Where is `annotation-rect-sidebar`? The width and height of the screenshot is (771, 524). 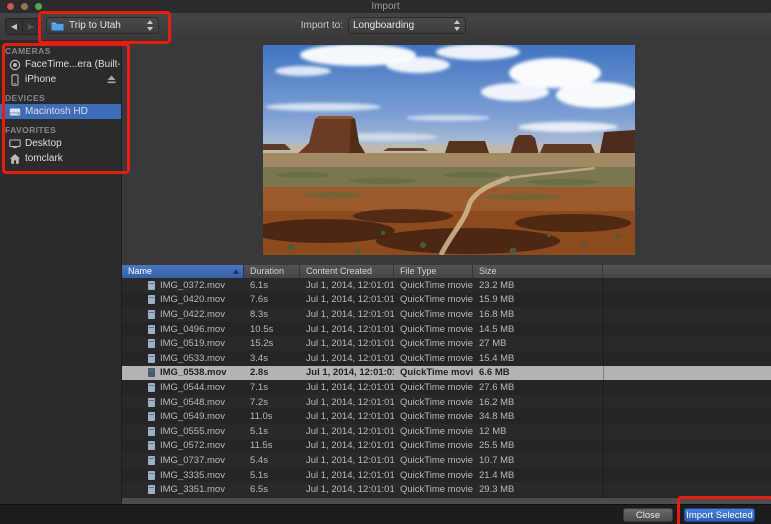 annotation-rect-sidebar is located at coordinates (66, 108).